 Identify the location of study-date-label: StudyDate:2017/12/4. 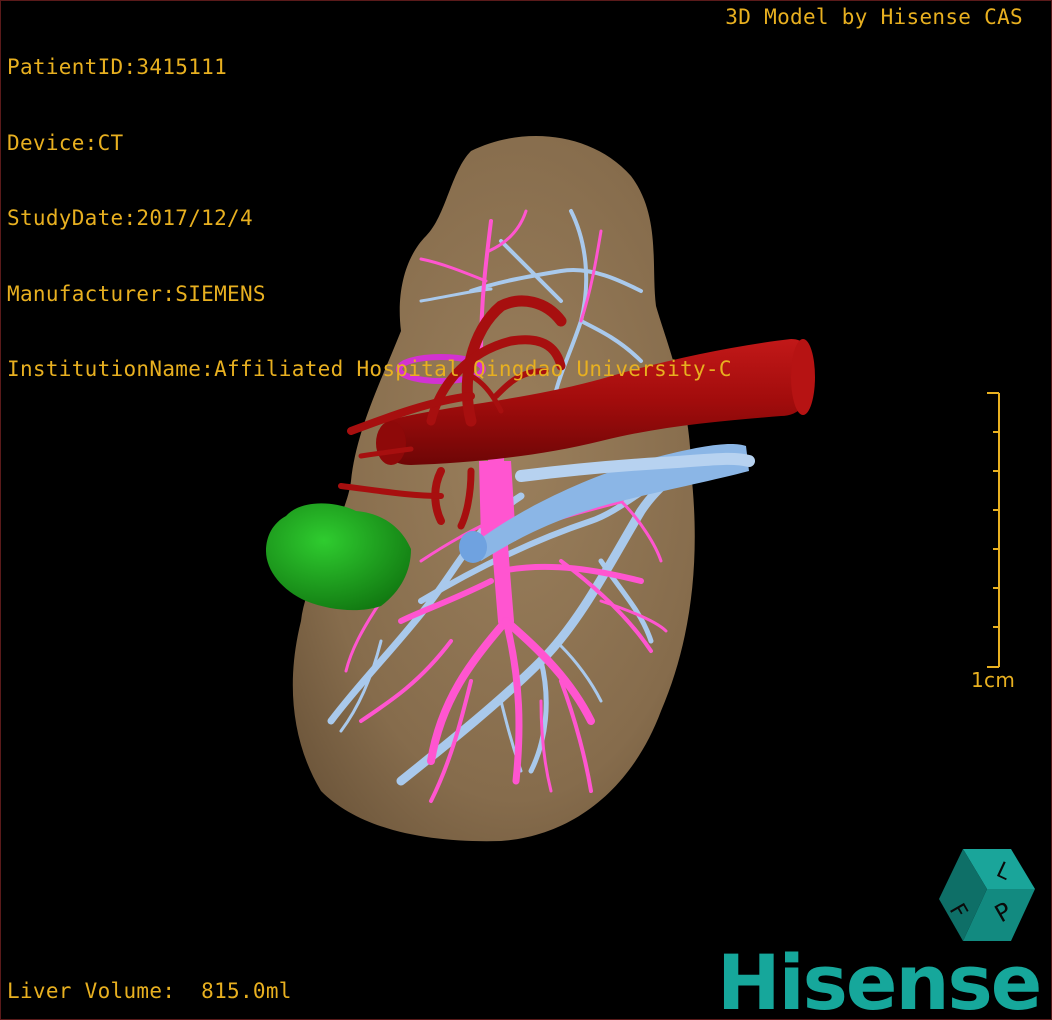
(130, 218).